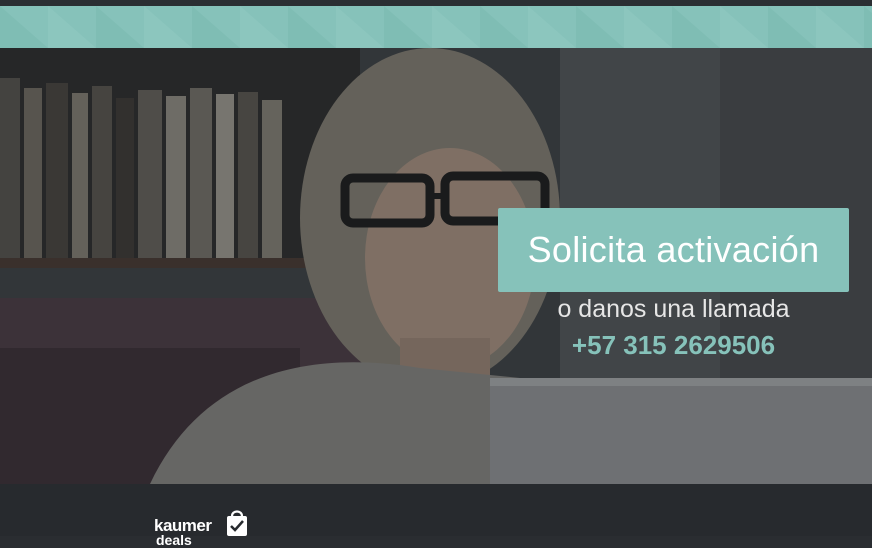 The width and height of the screenshot is (872, 548). What do you see at coordinates (436, 510) in the screenshot?
I see `footer` at bounding box center [436, 510].